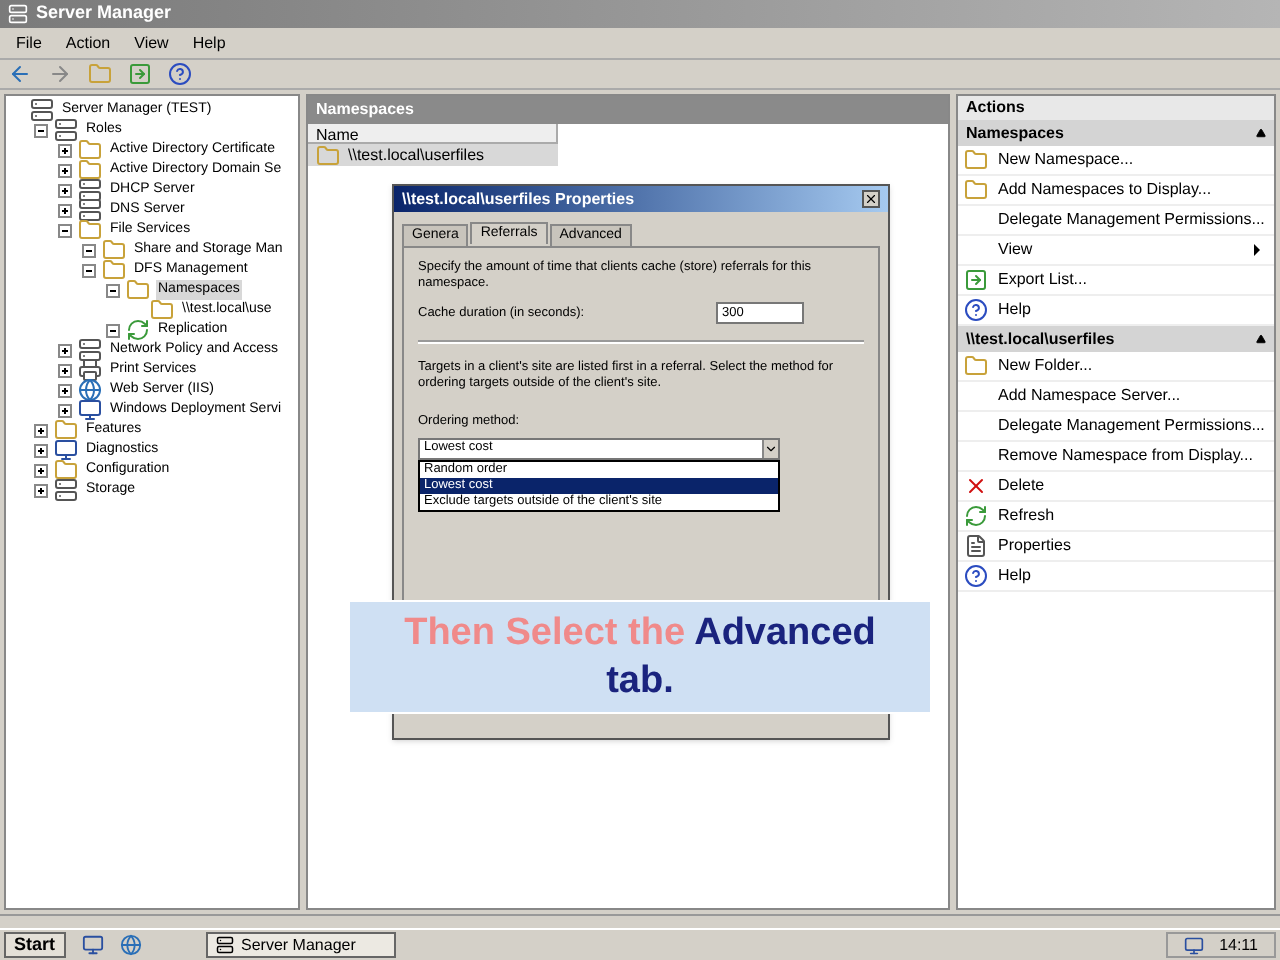 This screenshot has width=1280, height=960. Describe the element at coordinates (1257, 250) in the screenshot. I see `submenu-icon` at that location.